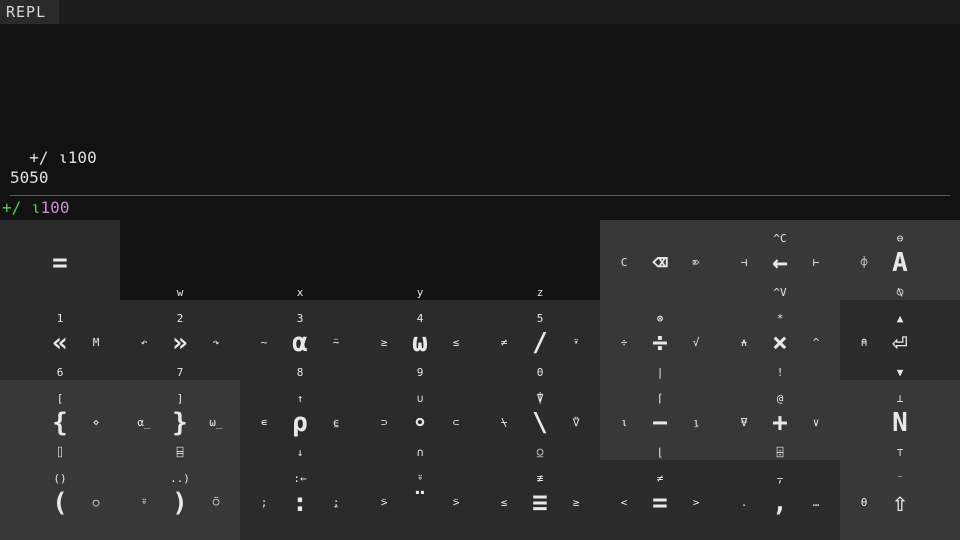 The width and height of the screenshot is (960, 540). Describe the element at coordinates (660, 340) in the screenshot. I see `key-divide: ÷ ⊛ | ÷ √` at that location.